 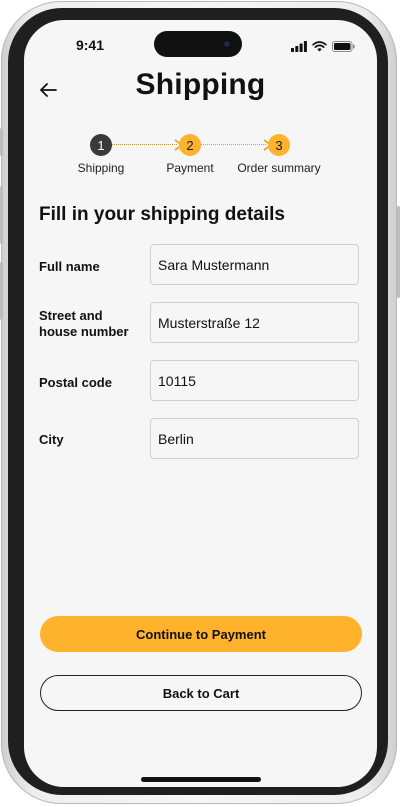 I want to click on step-3-circle: 3, so click(x=279, y=145).